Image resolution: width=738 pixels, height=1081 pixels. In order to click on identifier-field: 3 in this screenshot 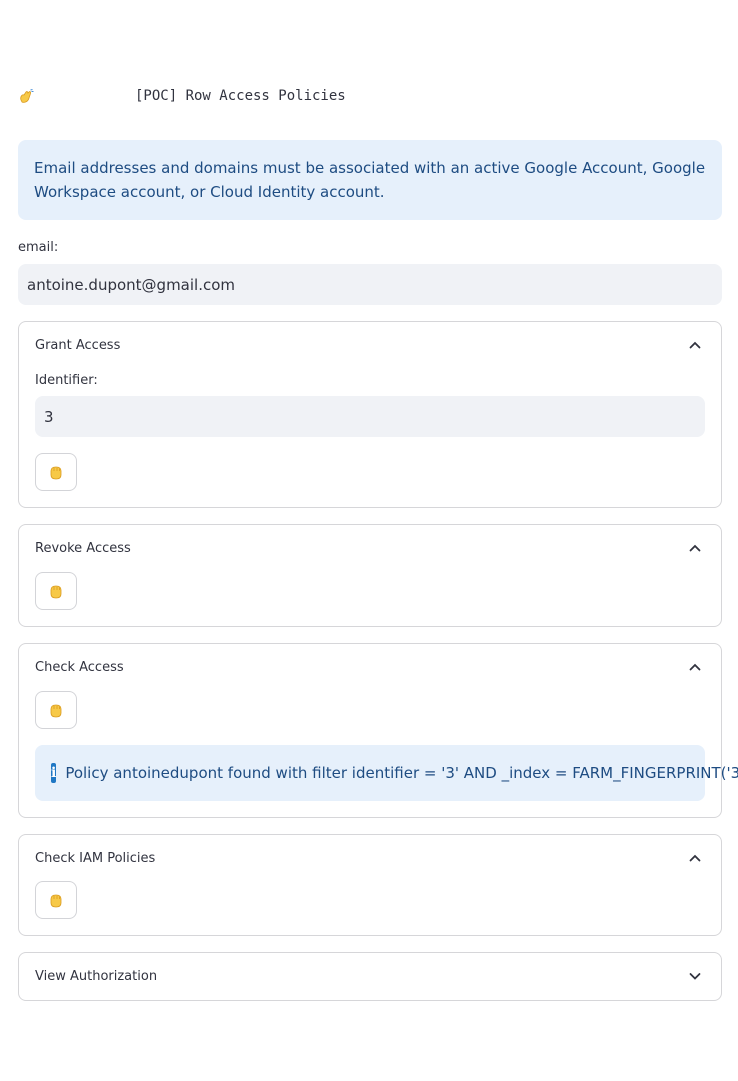, I will do `click(370, 416)`.